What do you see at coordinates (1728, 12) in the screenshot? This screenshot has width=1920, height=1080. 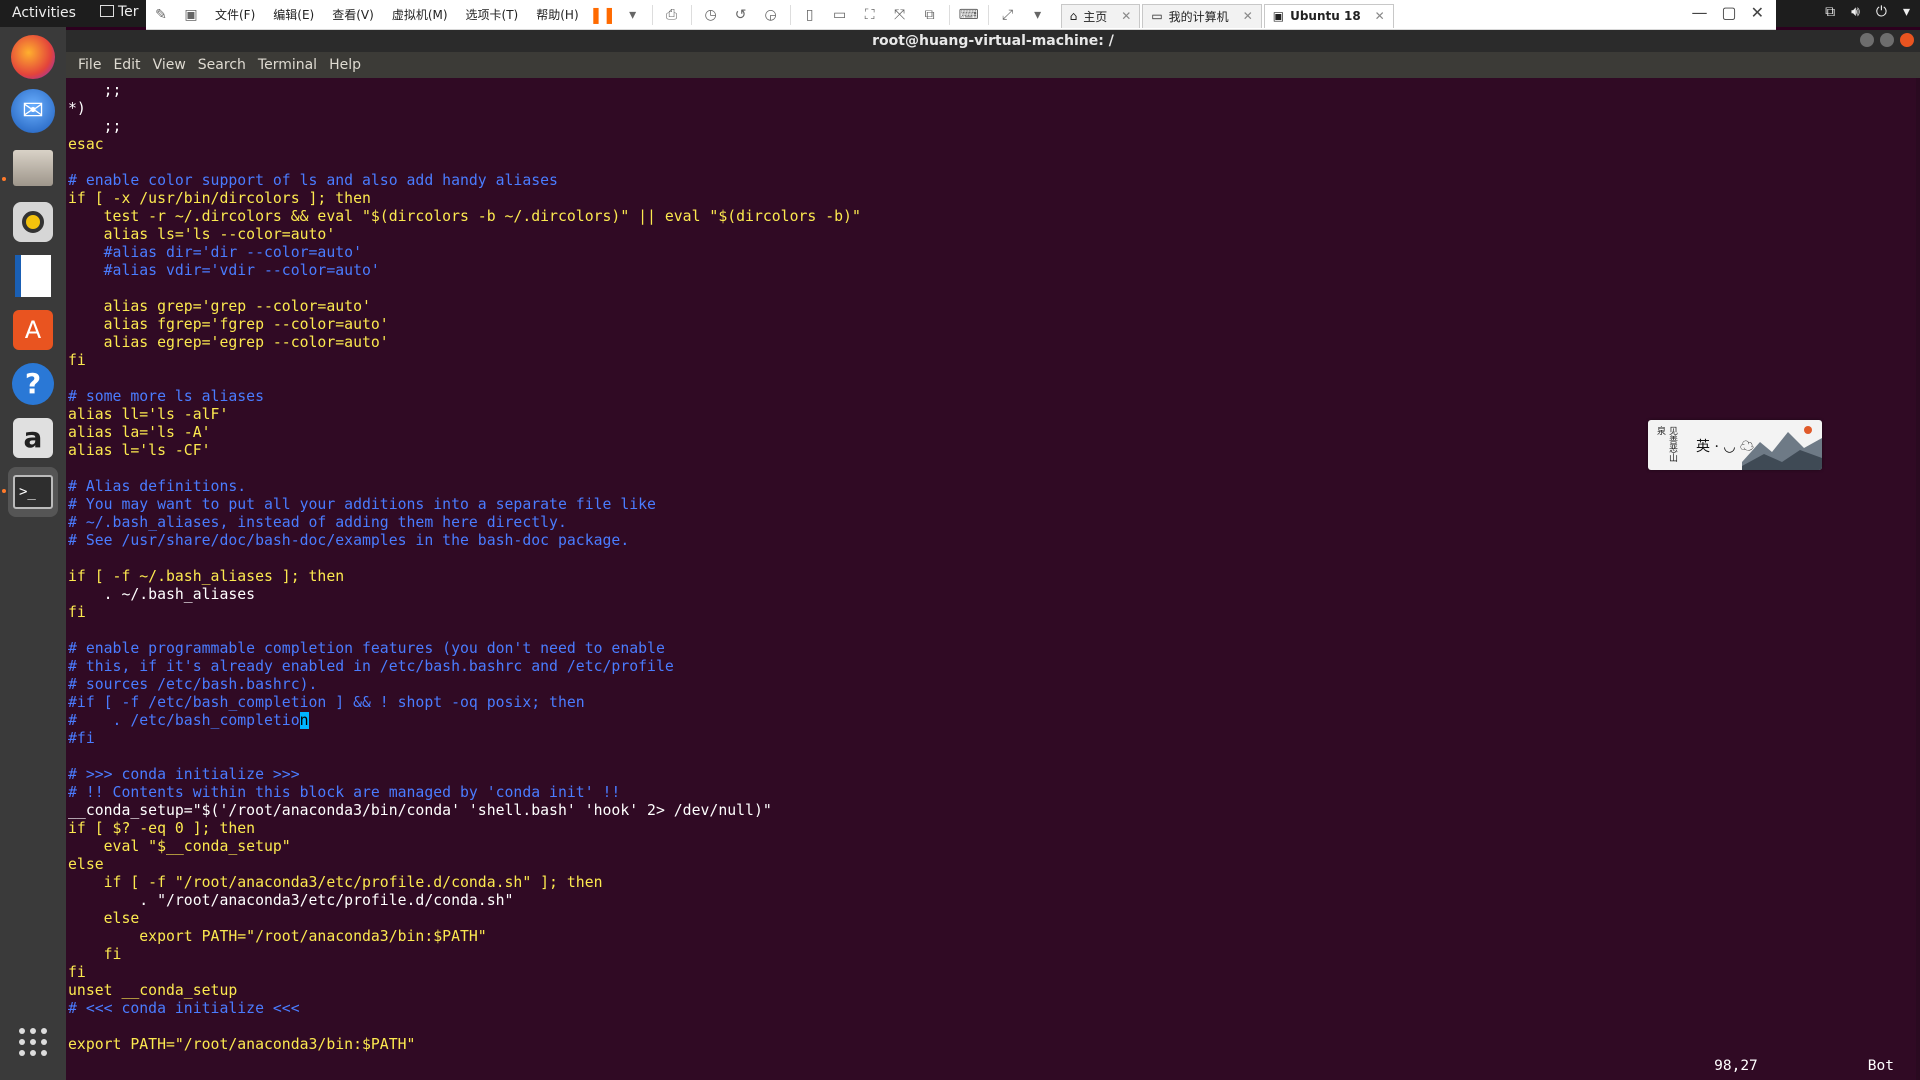 I see `maximize-icon: ▢` at bounding box center [1728, 12].